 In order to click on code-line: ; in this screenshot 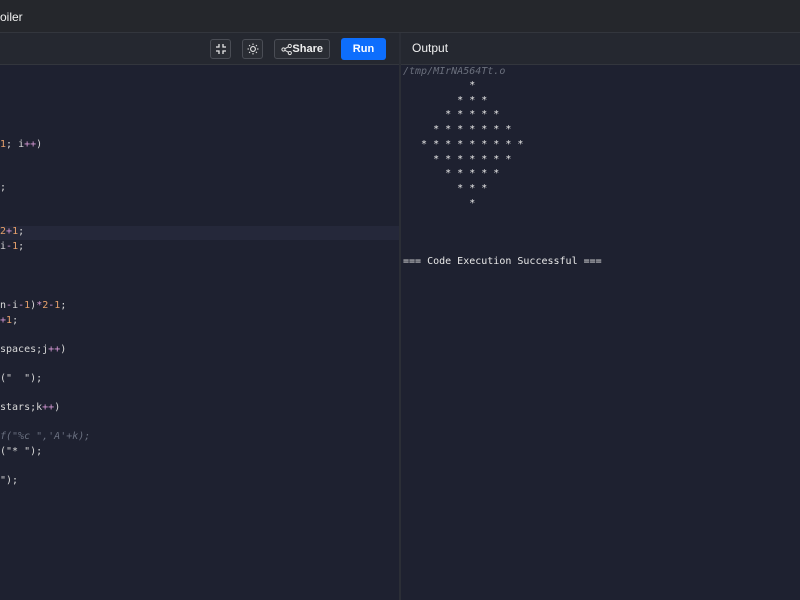, I will do `click(3, 188)`.